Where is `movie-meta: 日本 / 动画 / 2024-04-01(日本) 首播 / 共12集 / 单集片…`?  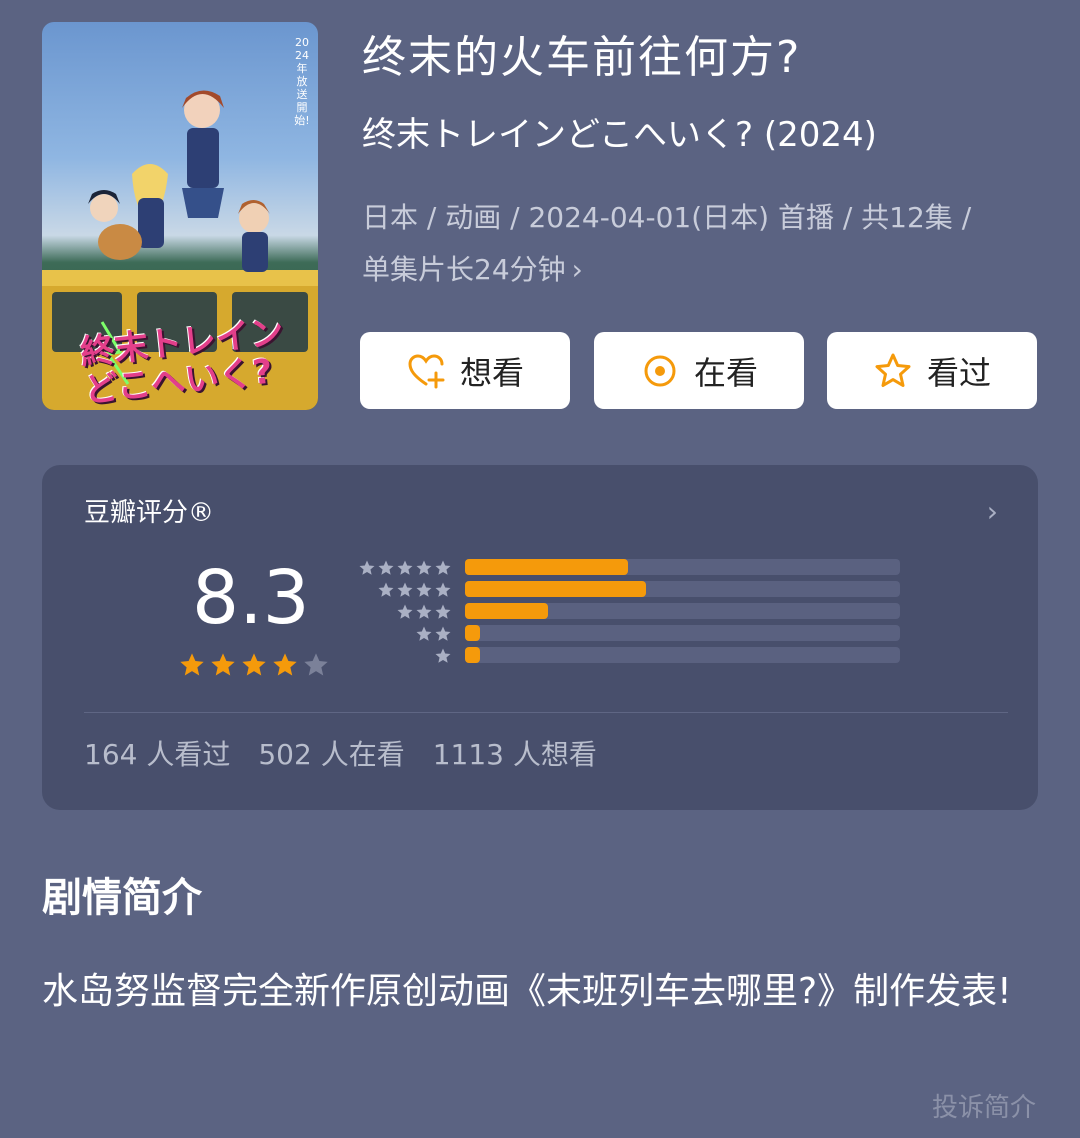
movie-meta: 日本 / 动画 / 2024-04-01(日本) 首播 / 共12集 / 单集片… is located at coordinates (702, 244).